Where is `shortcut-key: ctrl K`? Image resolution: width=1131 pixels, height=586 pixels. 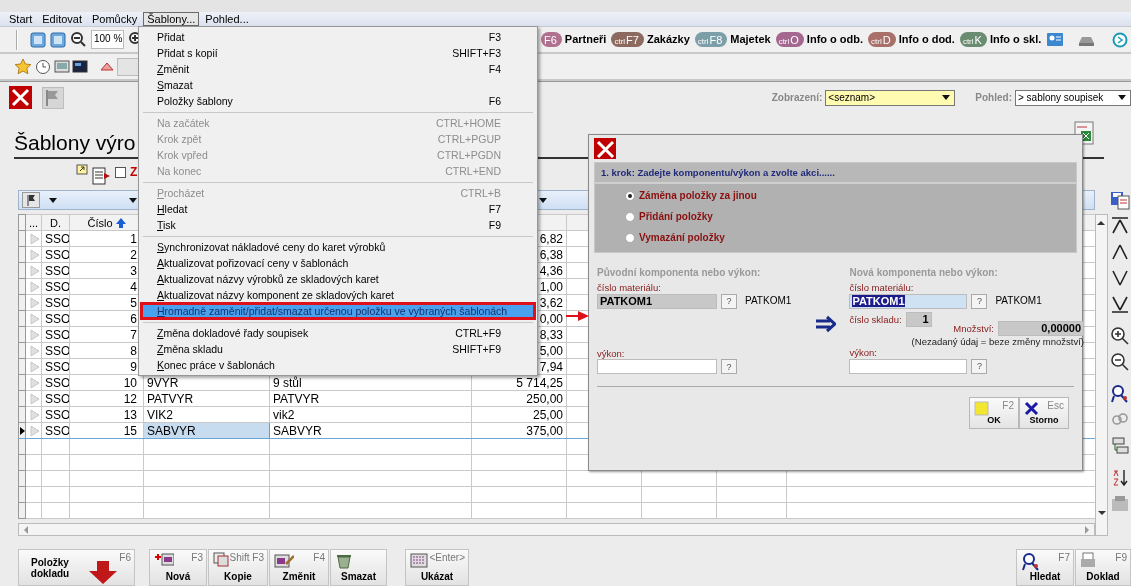 shortcut-key: ctrl K is located at coordinates (973, 39).